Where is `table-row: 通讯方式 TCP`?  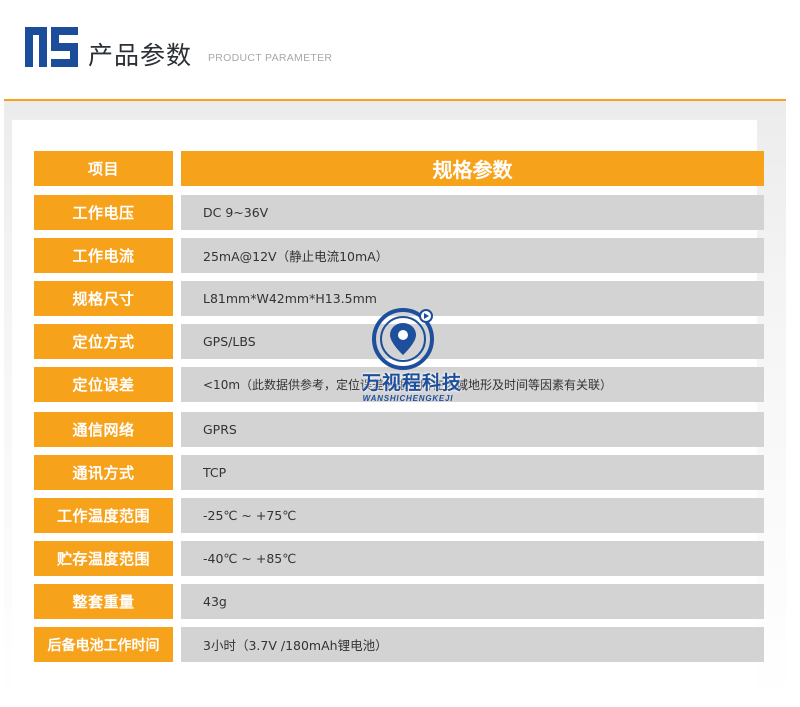
table-row: 通讯方式 TCP is located at coordinates (399, 472).